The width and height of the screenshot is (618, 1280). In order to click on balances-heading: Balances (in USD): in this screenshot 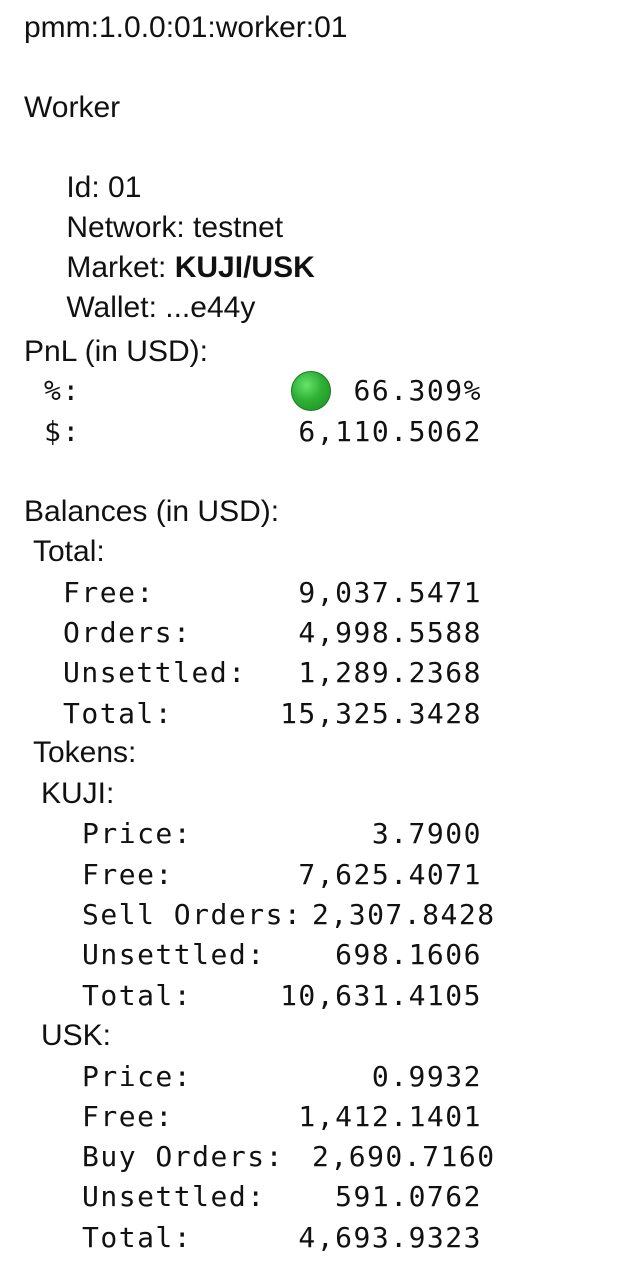, I will do `click(152, 511)`.